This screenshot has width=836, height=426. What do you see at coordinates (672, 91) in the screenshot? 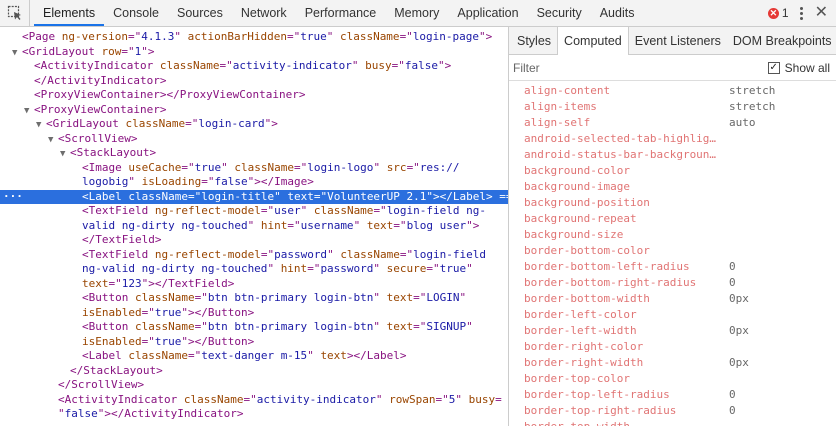
I see `computed-property-row: align-content stretch` at bounding box center [672, 91].